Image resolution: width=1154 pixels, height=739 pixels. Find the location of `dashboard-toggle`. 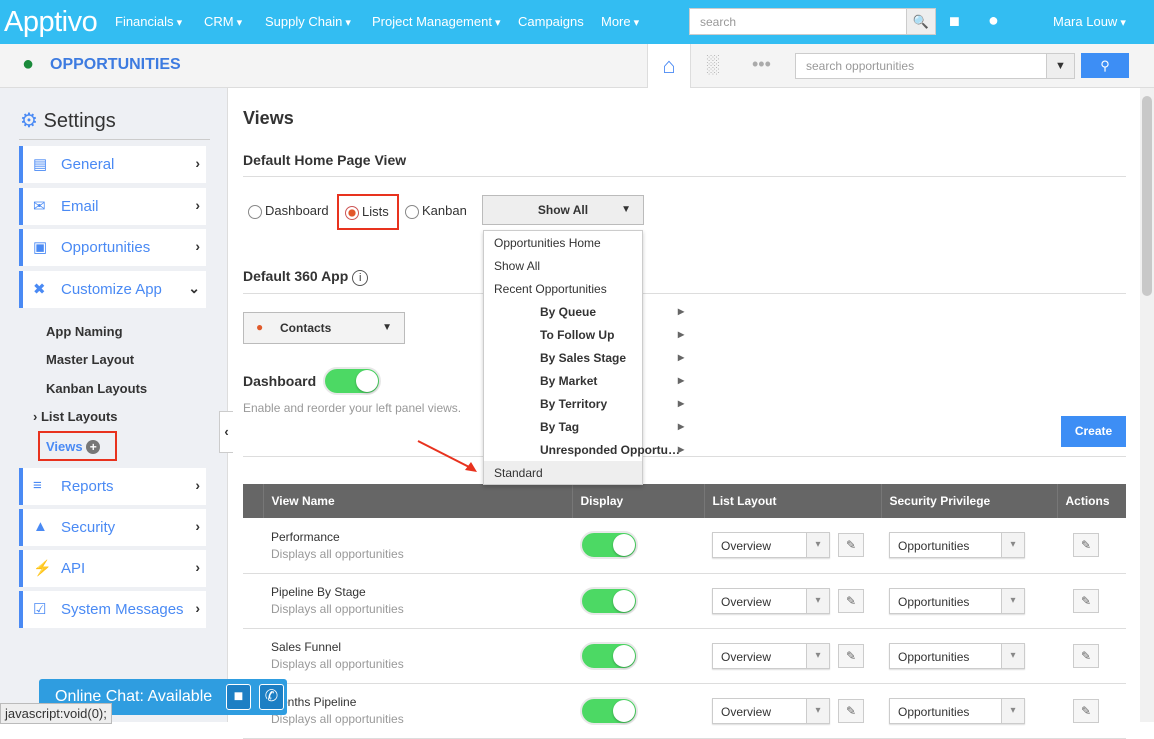

dashboard-toggle is located at coordinates (352, 381).